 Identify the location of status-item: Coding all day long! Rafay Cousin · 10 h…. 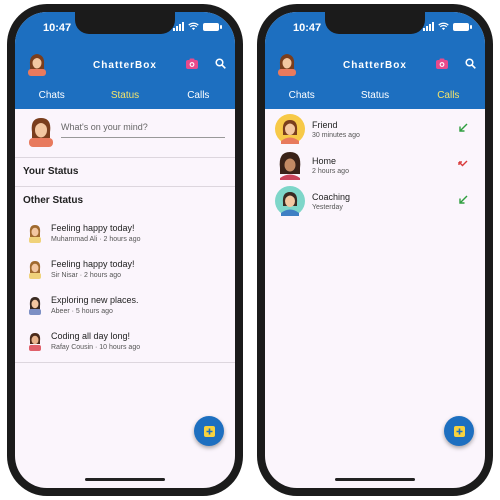
(125, 340).